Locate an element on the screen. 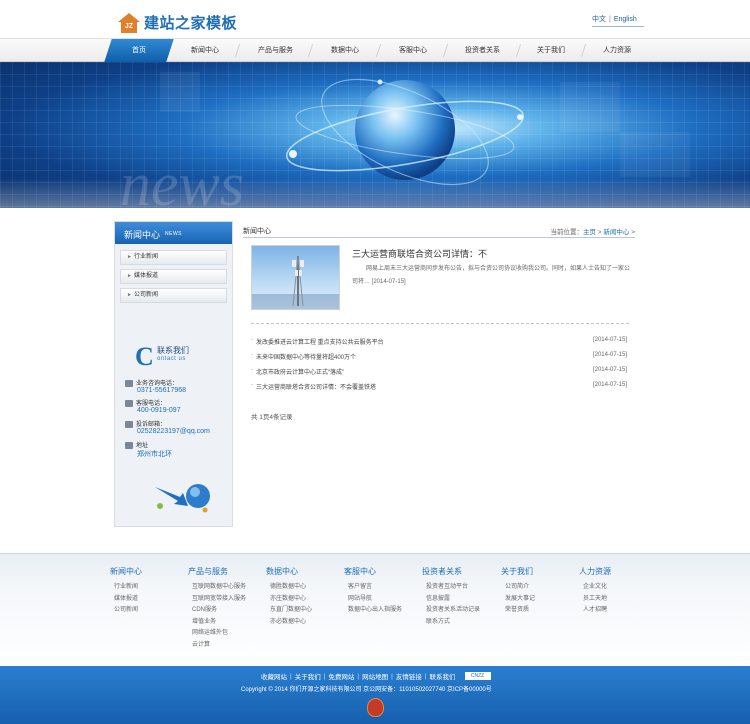 The width and height of the screenshot is (750, 724). footer-link: 信息披露 is located at coordinates (451, 600).